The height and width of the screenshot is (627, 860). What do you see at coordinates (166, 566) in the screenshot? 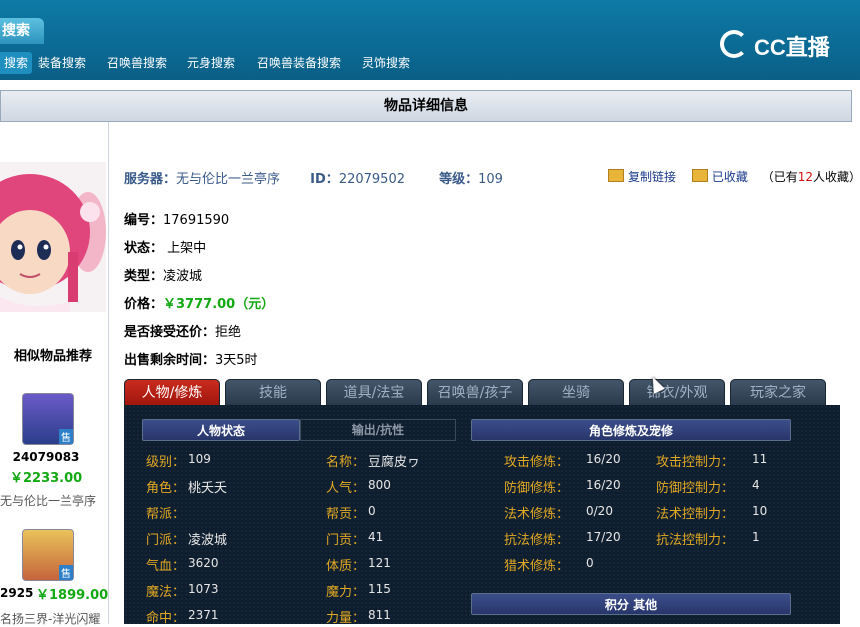
I see `stat-hp-label: 气血：` at bounding box center [166, 566].